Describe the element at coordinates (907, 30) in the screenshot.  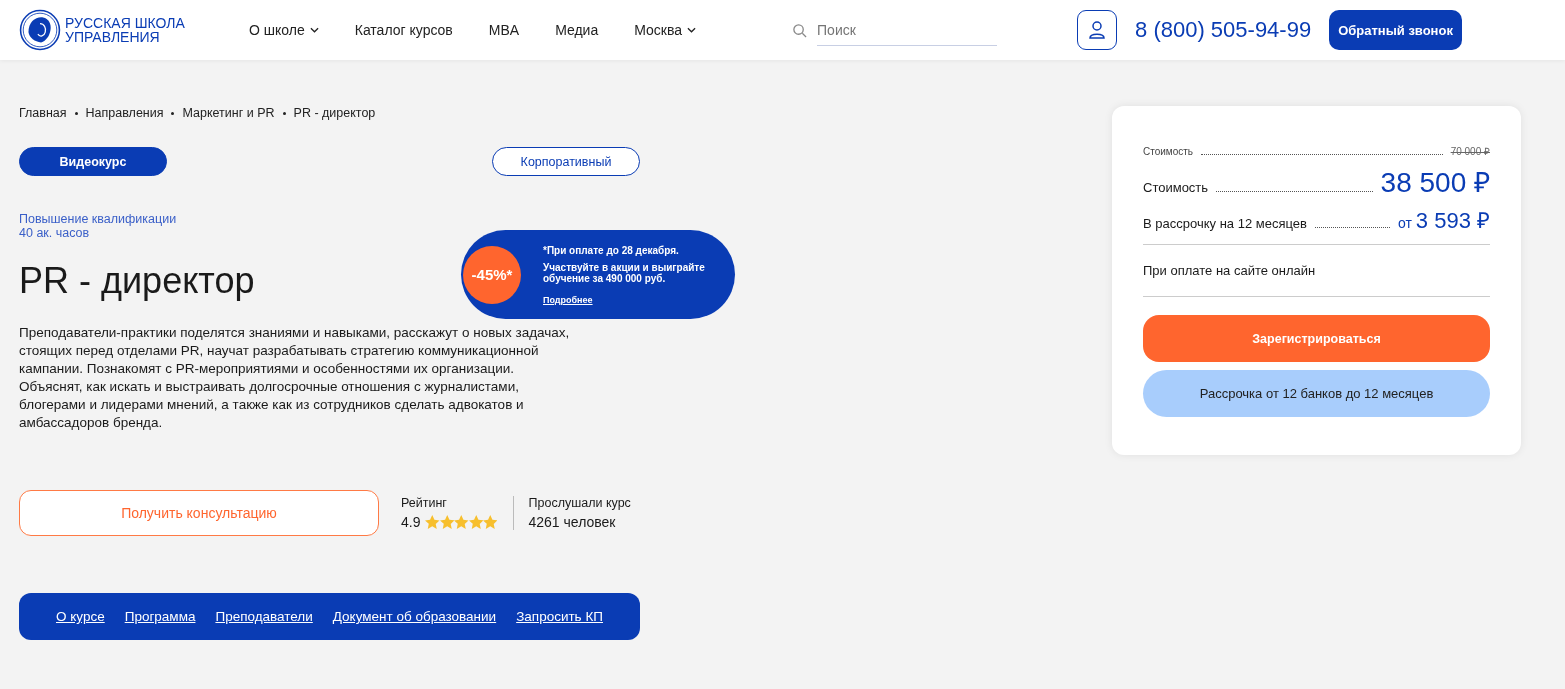
I see `search-field: Поиск` at that location.